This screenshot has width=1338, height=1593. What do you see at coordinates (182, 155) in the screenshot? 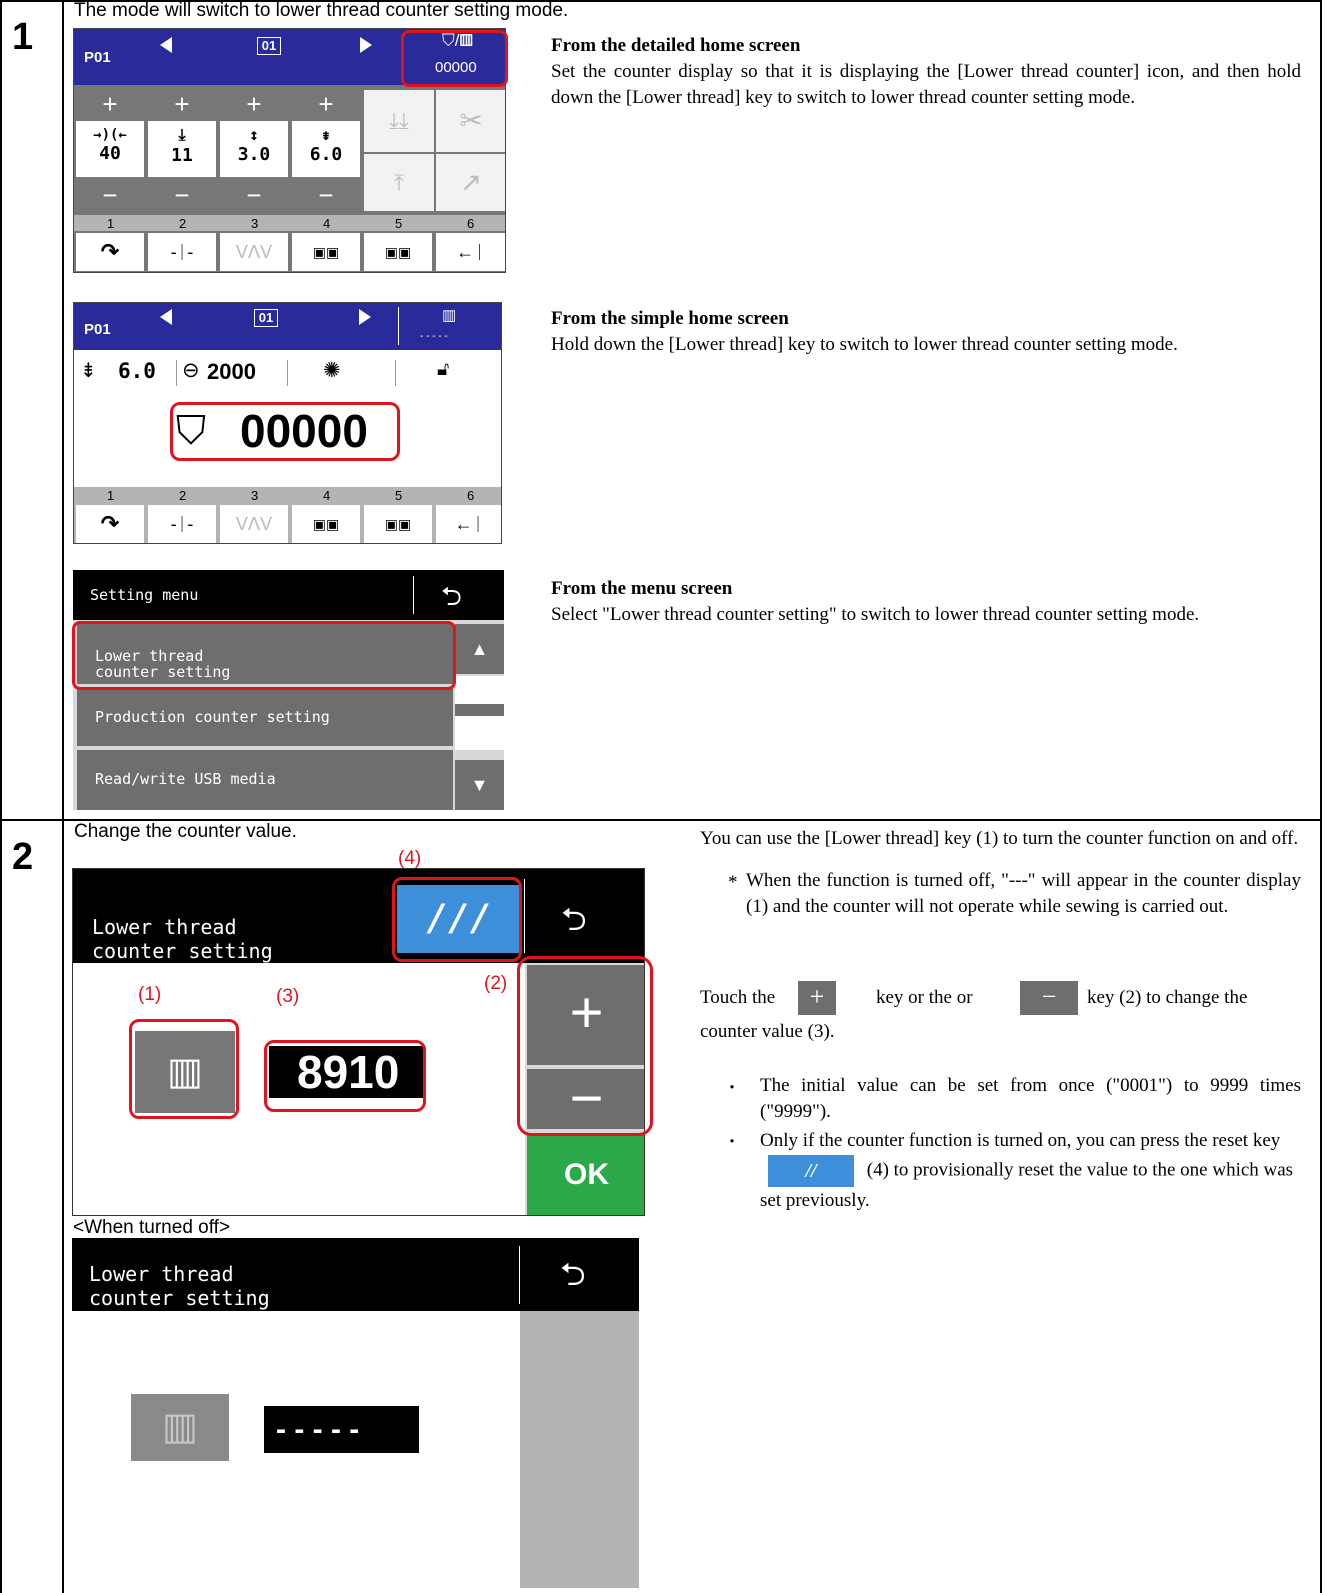
I see `param-value: 11` at bounding box center [182, 155].